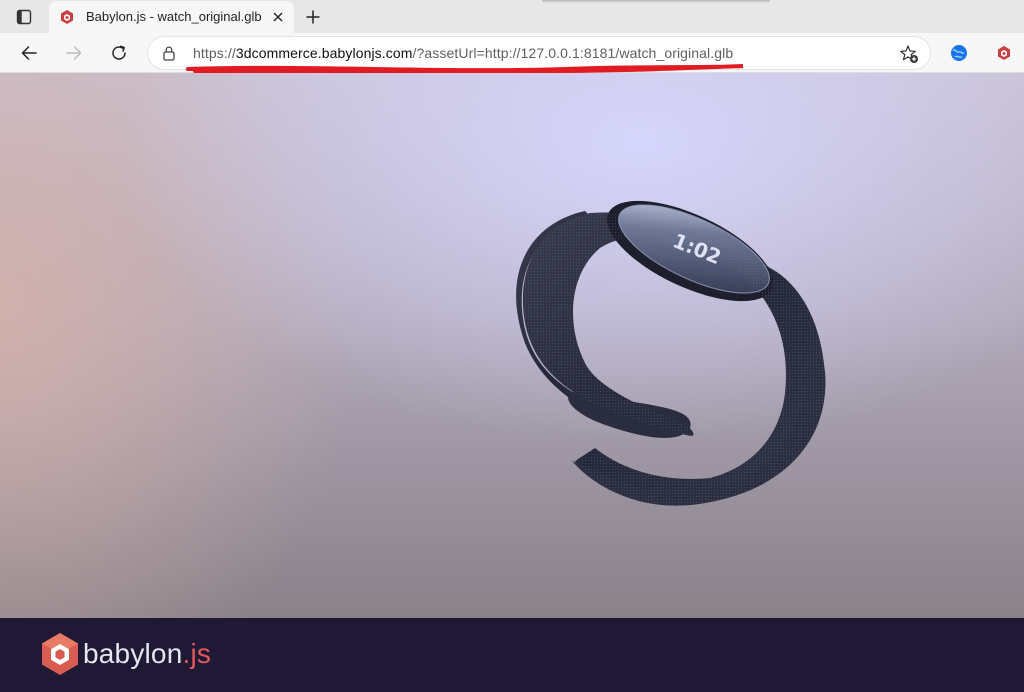  I want to click on tab-actions-button, so click(24, 17).